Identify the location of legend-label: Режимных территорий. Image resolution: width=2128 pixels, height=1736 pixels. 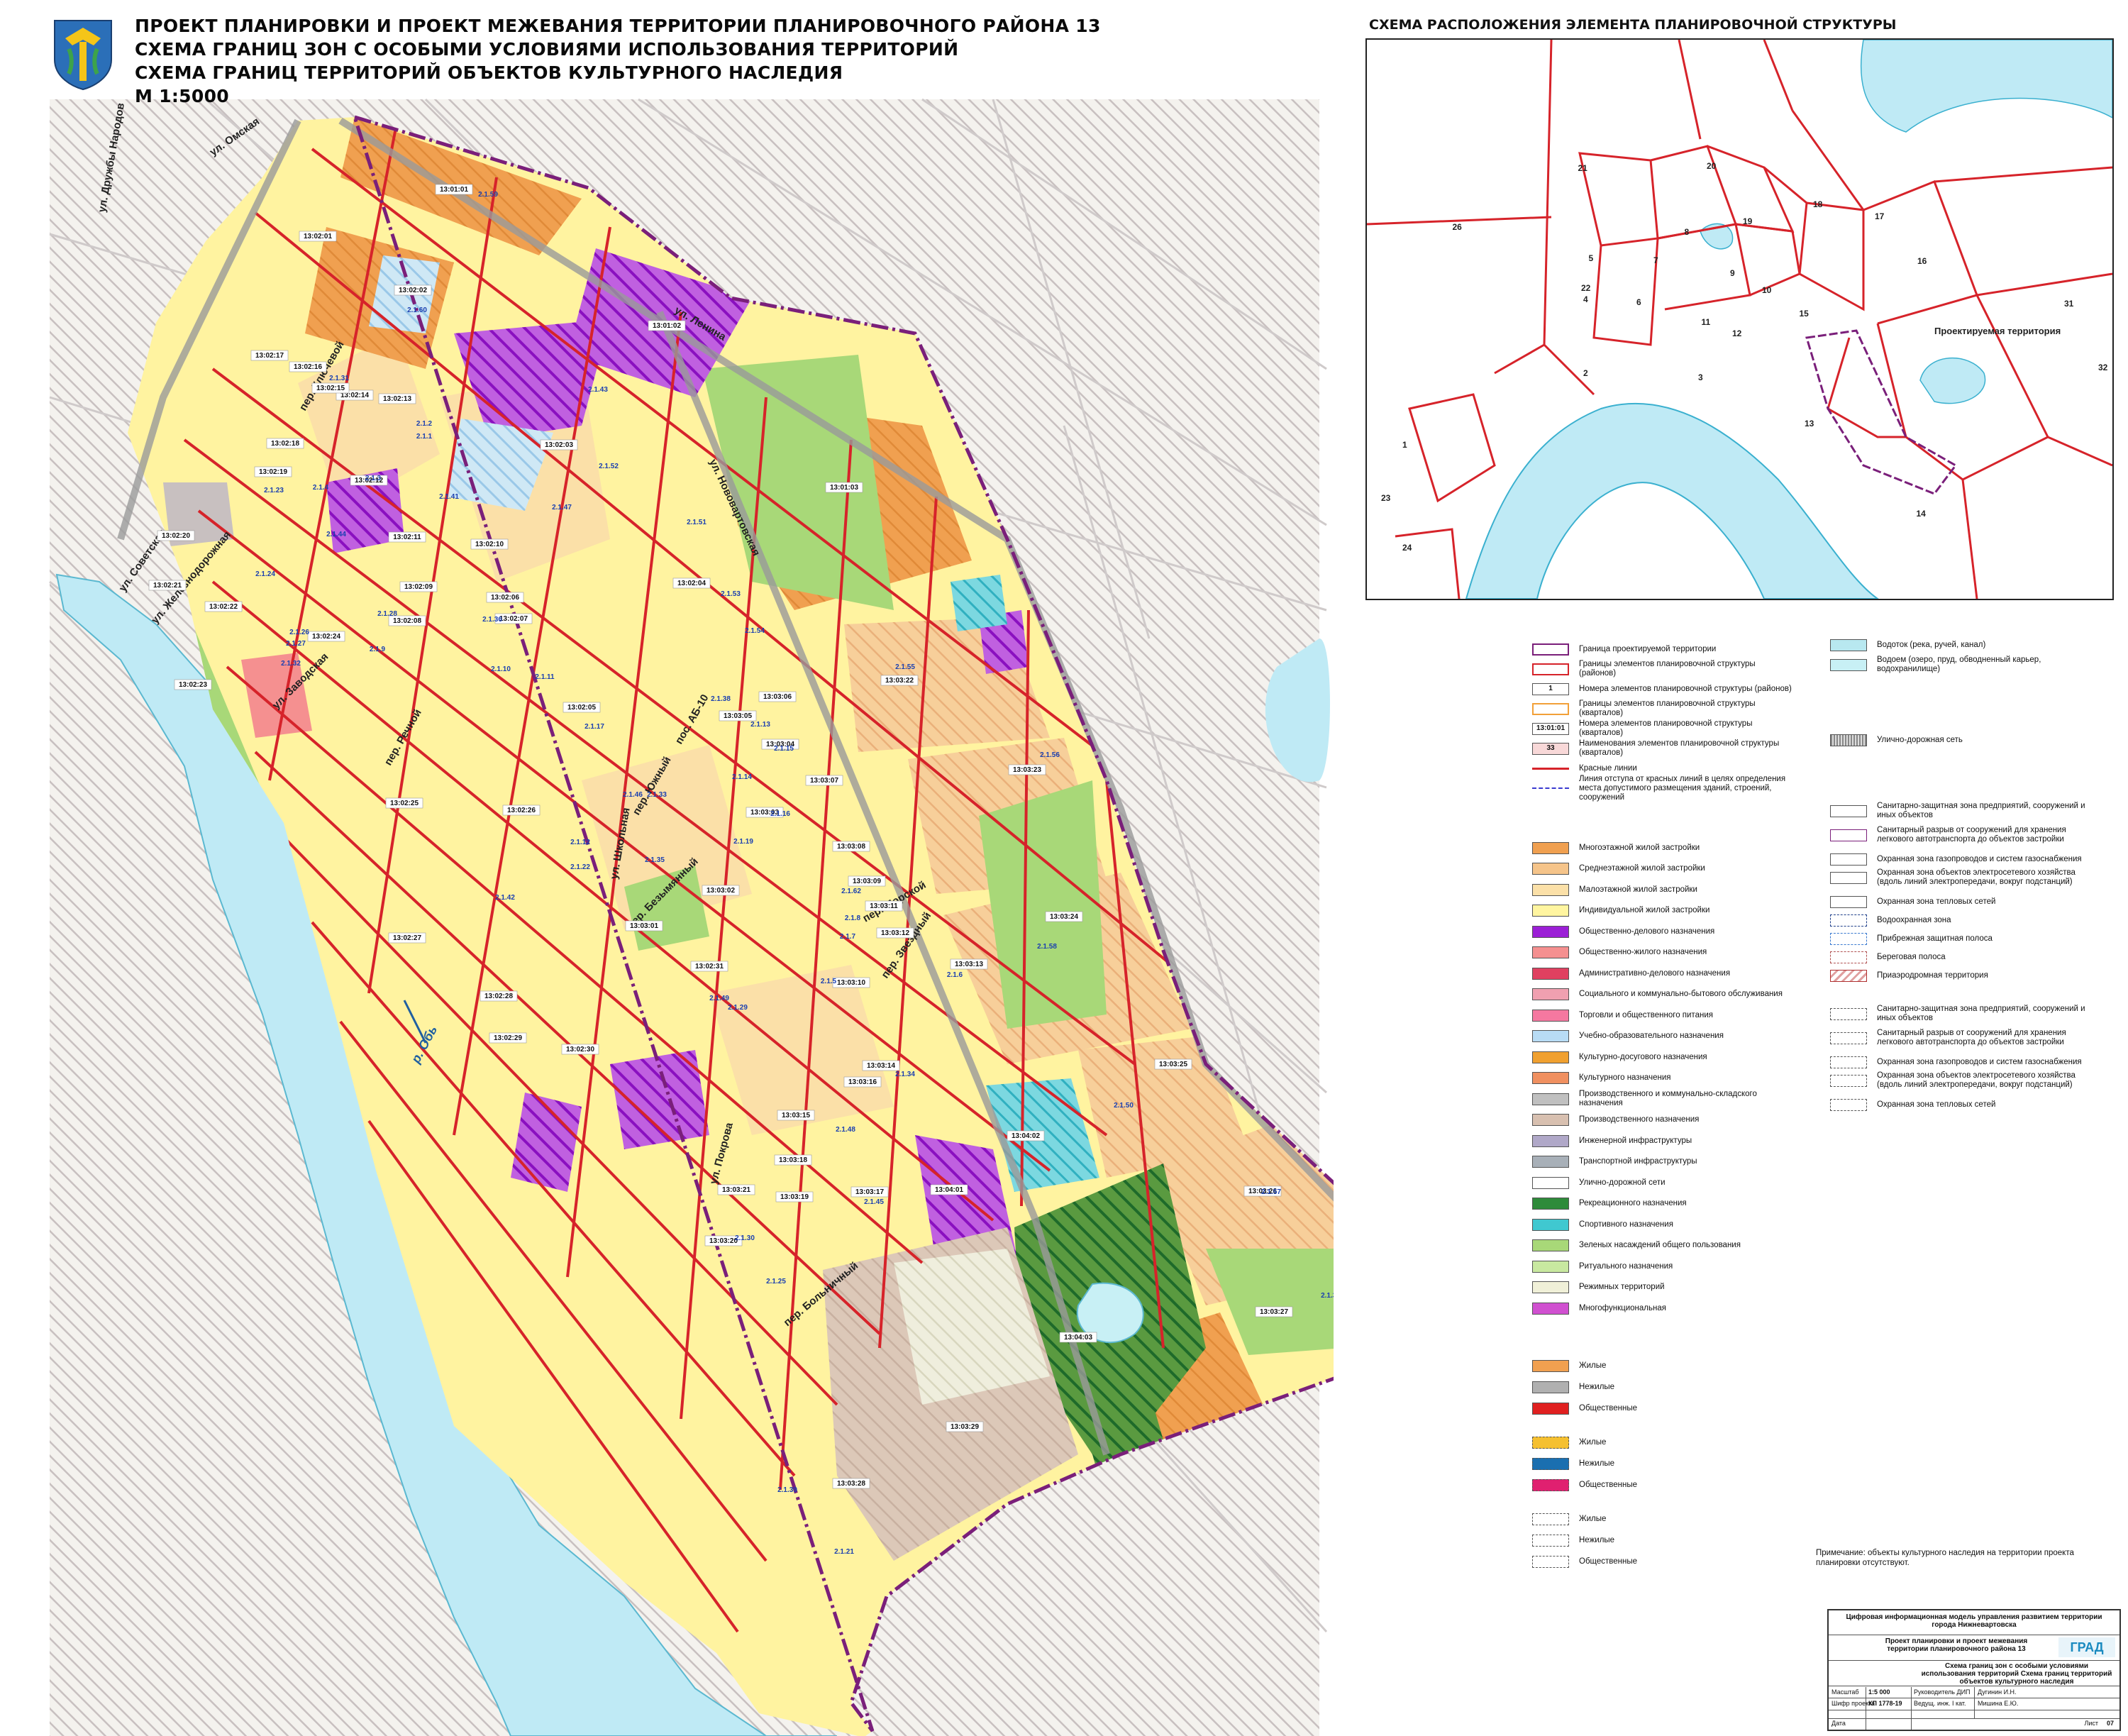
(1622, 1287).